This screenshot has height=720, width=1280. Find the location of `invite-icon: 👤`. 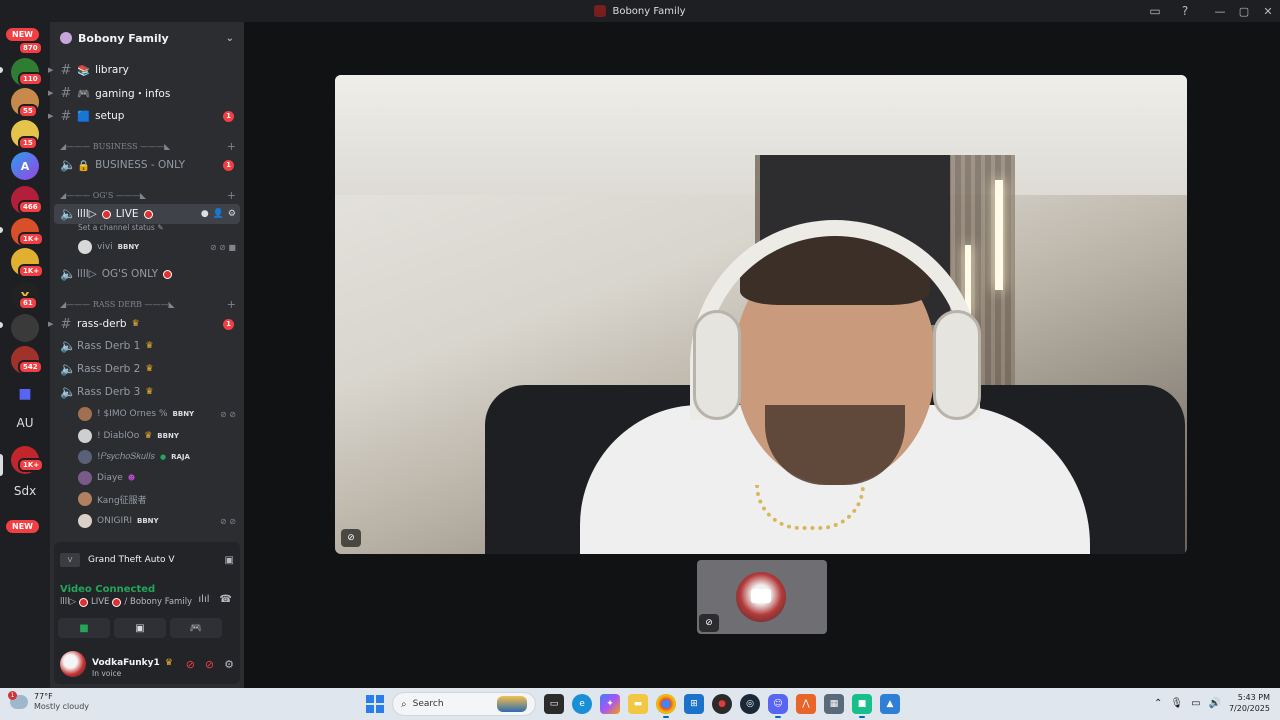

invite-icon: 👤 is located at coordinates (218, 214).